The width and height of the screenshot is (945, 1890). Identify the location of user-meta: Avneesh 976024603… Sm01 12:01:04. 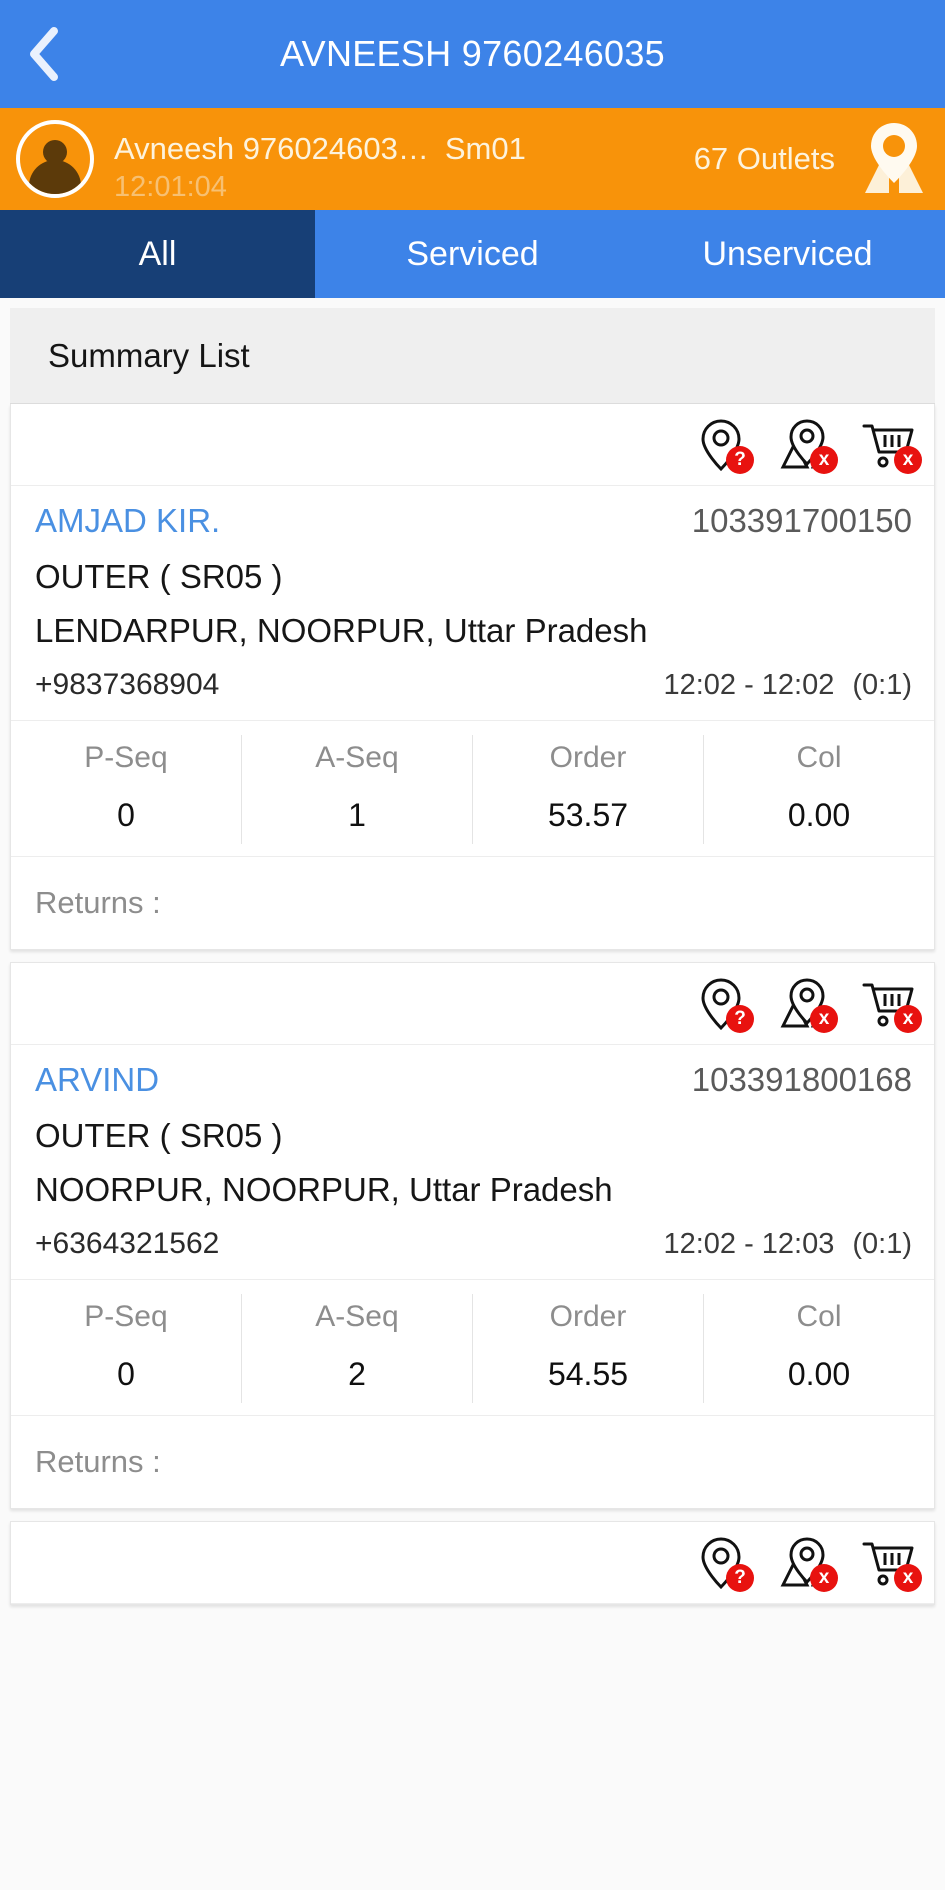
(404, 159).